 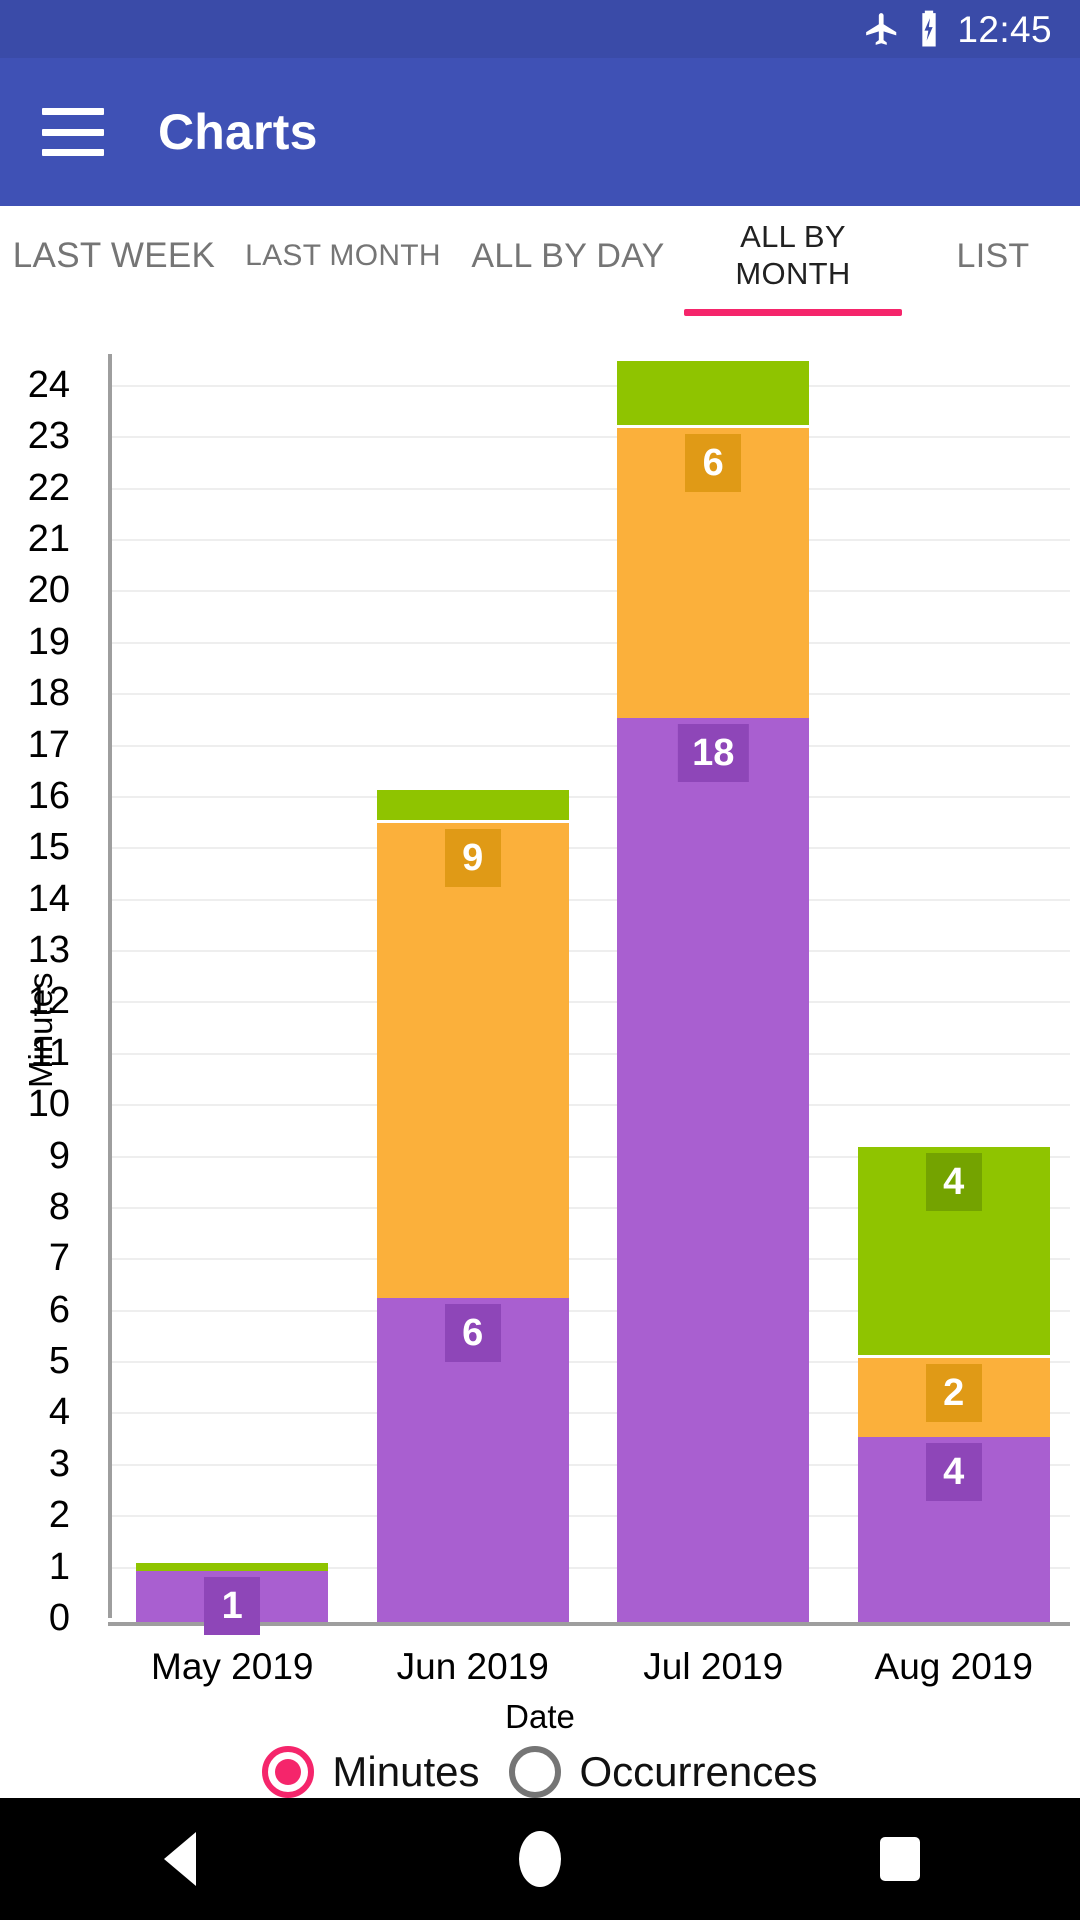 I want to click on back-triangle-icon, so click(x=180, y=1859).